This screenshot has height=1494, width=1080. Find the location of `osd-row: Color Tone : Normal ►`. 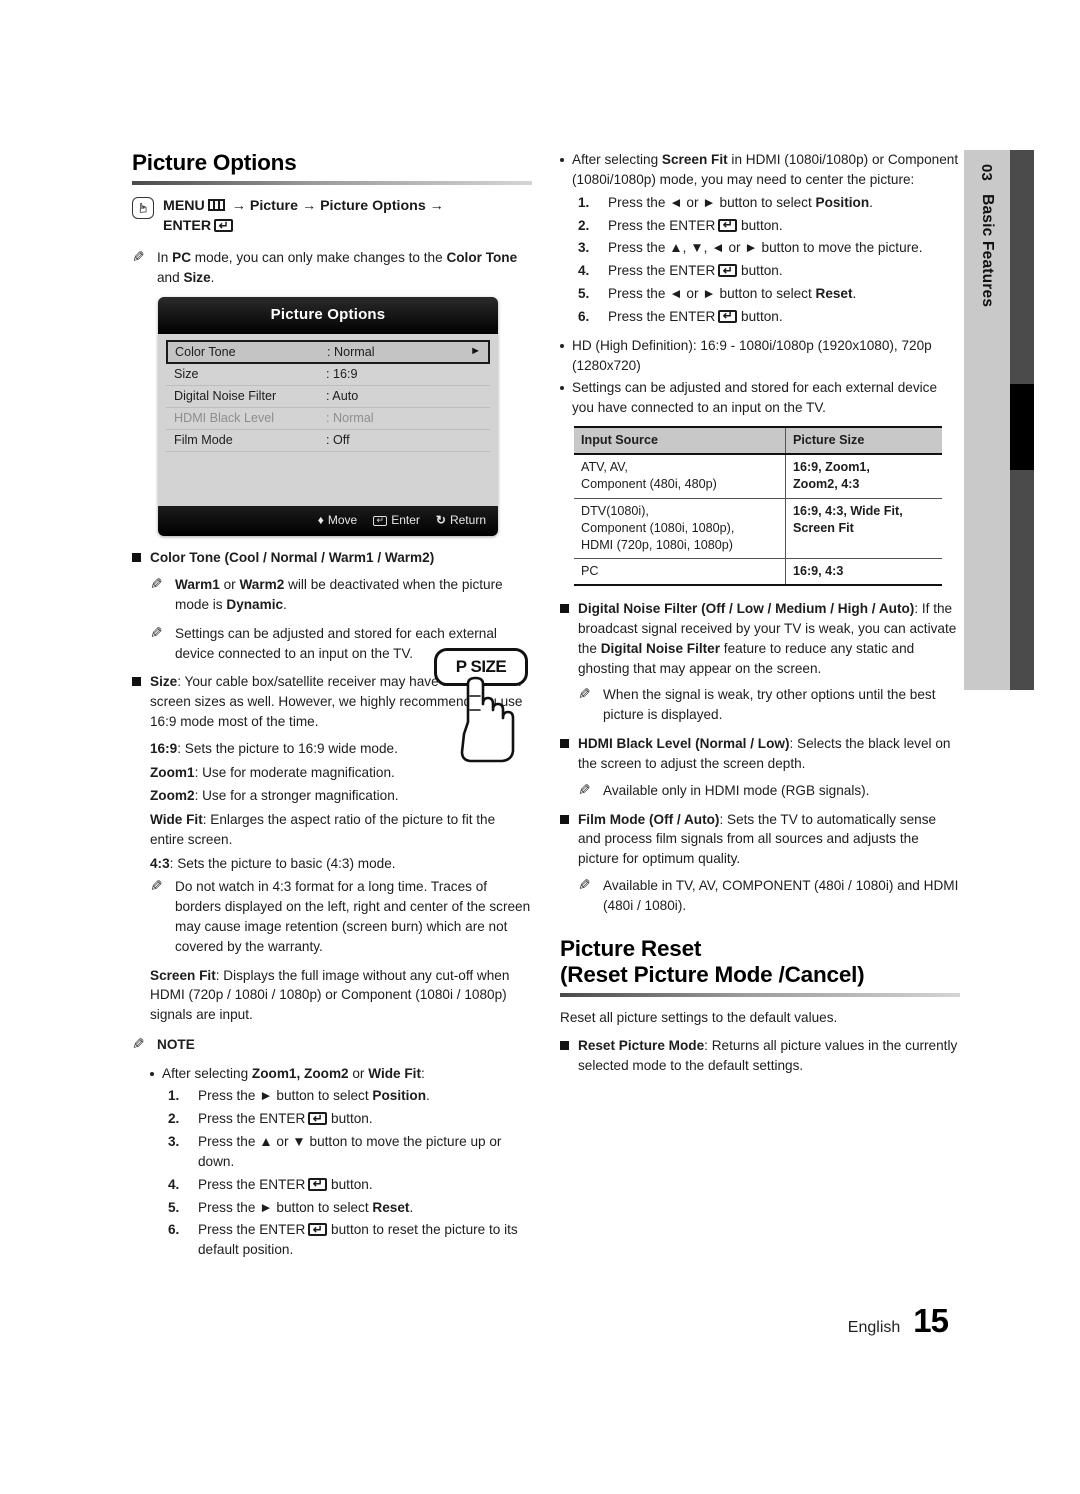

osd-row: Color Tone : Normal ► is located at coordinates (328, 351).